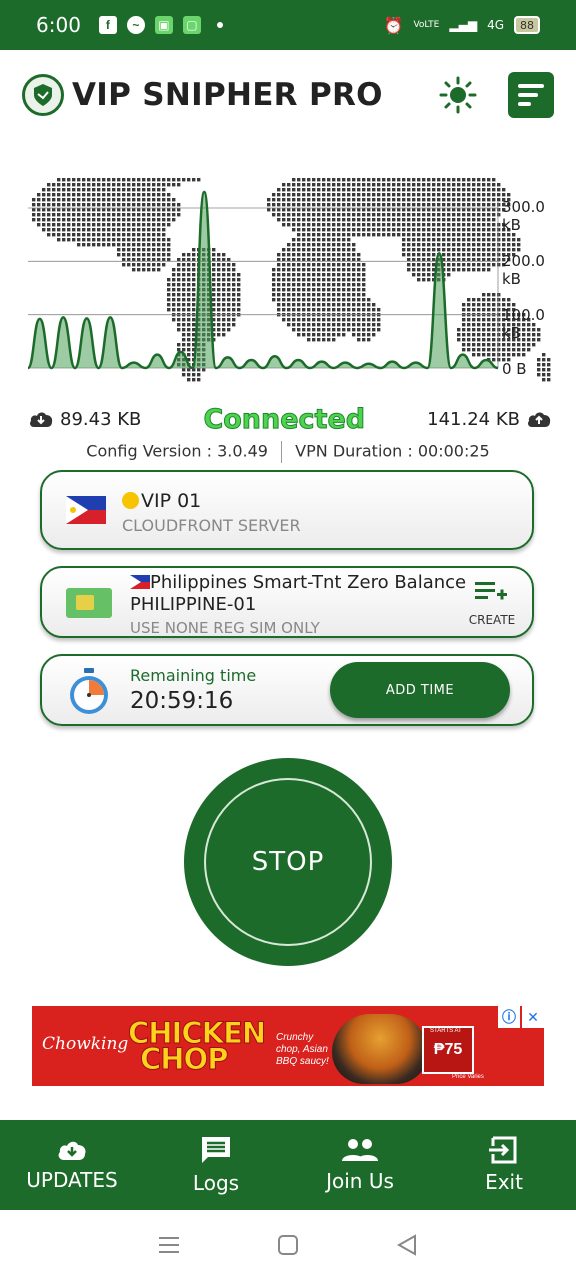  I want to click on add-time-button: ADD TIME, so click(420, 690).